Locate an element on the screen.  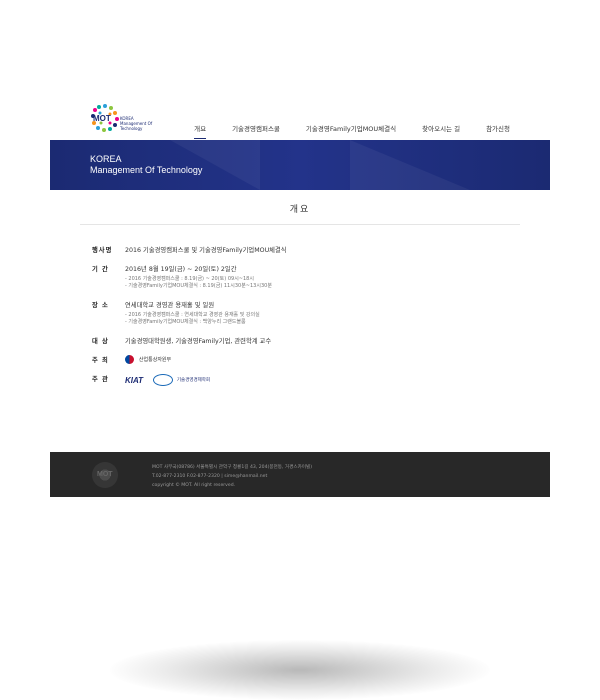
logo-tagline: KOREA Management Of Technology is located at coordinates (136, 123).